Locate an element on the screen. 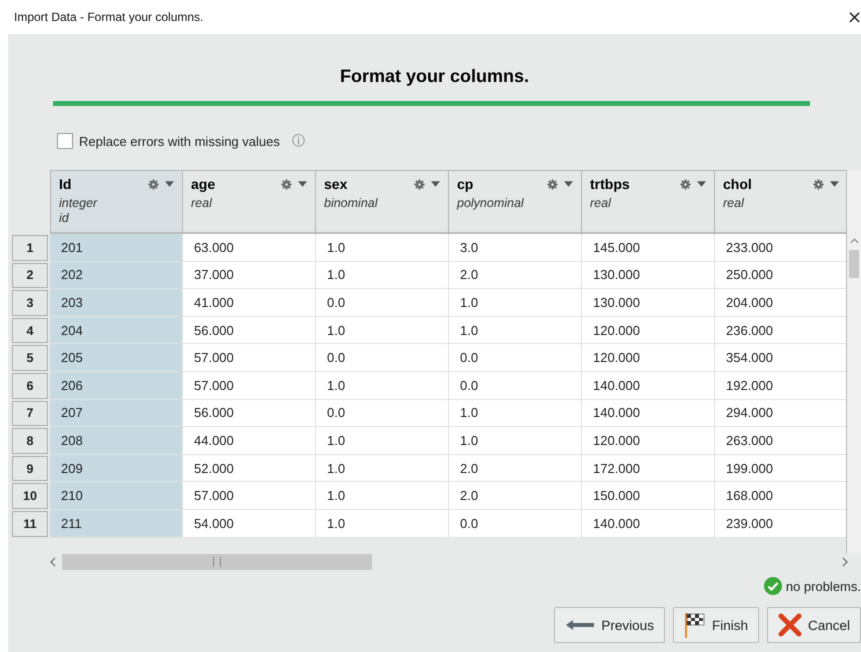 The height and width of the screenshot is (652, 861). table-cell: 199.000 is located at coordinates (780, 468).